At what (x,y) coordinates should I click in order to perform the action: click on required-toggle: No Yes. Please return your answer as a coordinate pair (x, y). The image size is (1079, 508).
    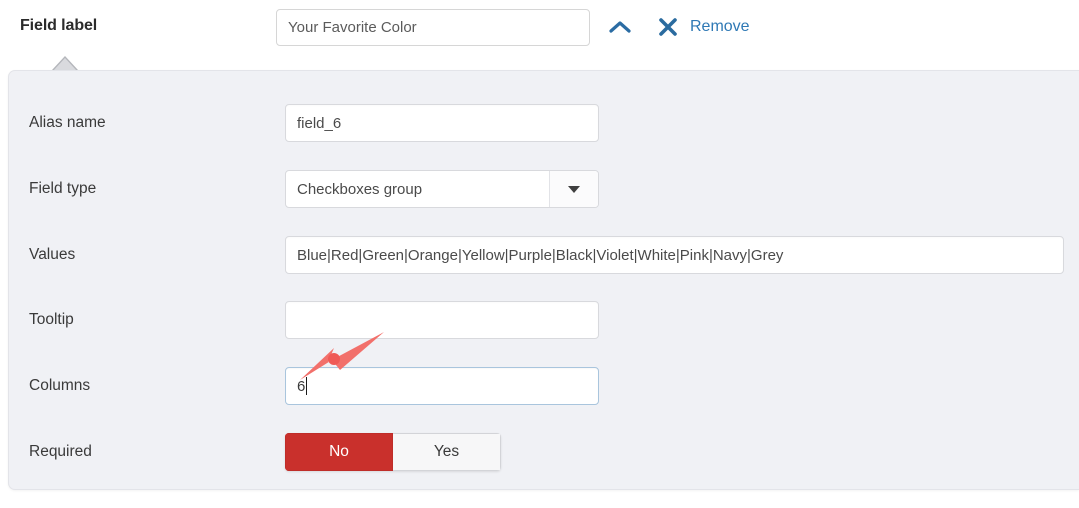
    Looking at the image, I should click on (393, 452).